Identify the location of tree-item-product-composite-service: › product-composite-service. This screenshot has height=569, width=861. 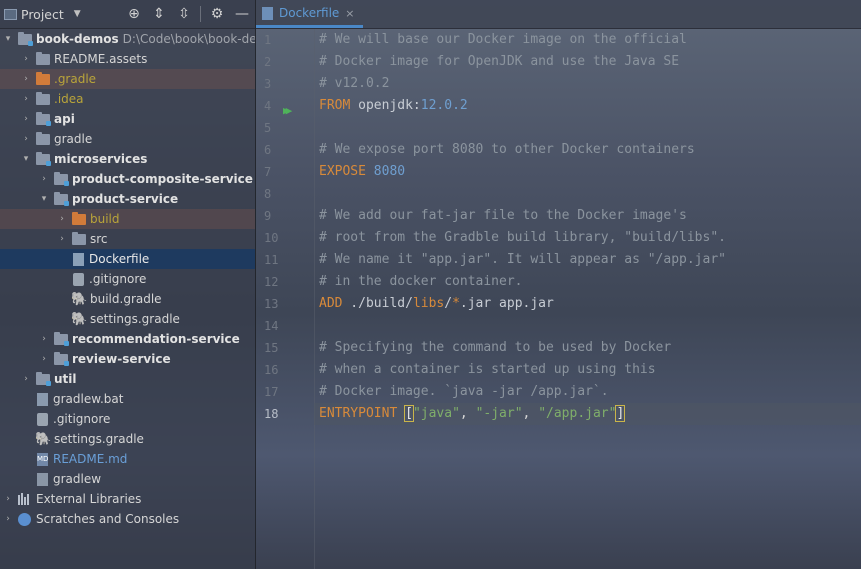
(127, 179).